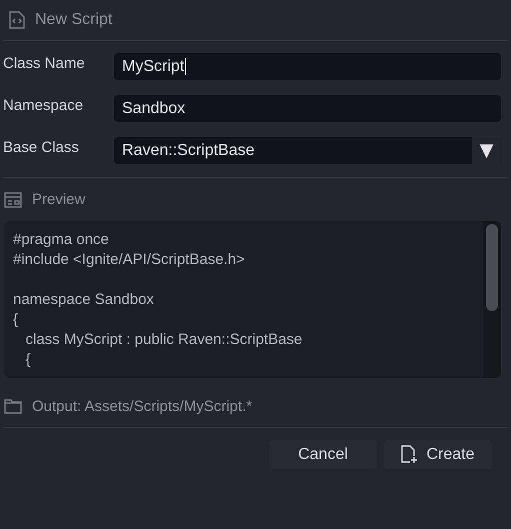 The height and width of the screenshot is (529, 511). What do you see at coordinates (59, 199) in the screenshot?
I see `section-title: Preview` at bounding box center [59, 199].